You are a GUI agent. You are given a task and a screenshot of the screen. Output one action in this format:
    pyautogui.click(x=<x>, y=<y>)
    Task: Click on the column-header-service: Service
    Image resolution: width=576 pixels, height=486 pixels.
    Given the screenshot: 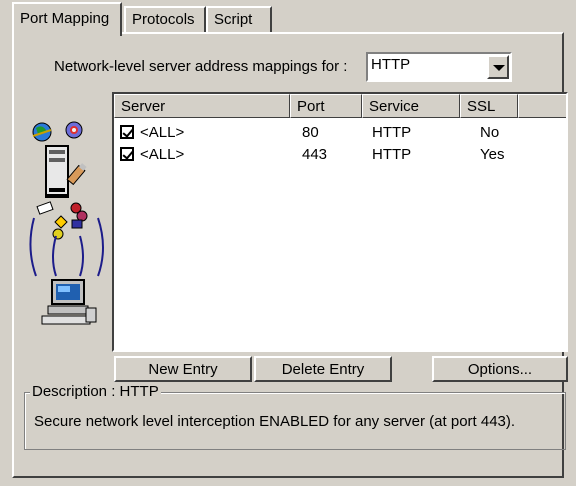 What is the action you would take?
    pyautogui.click(x=411, y=106)
    